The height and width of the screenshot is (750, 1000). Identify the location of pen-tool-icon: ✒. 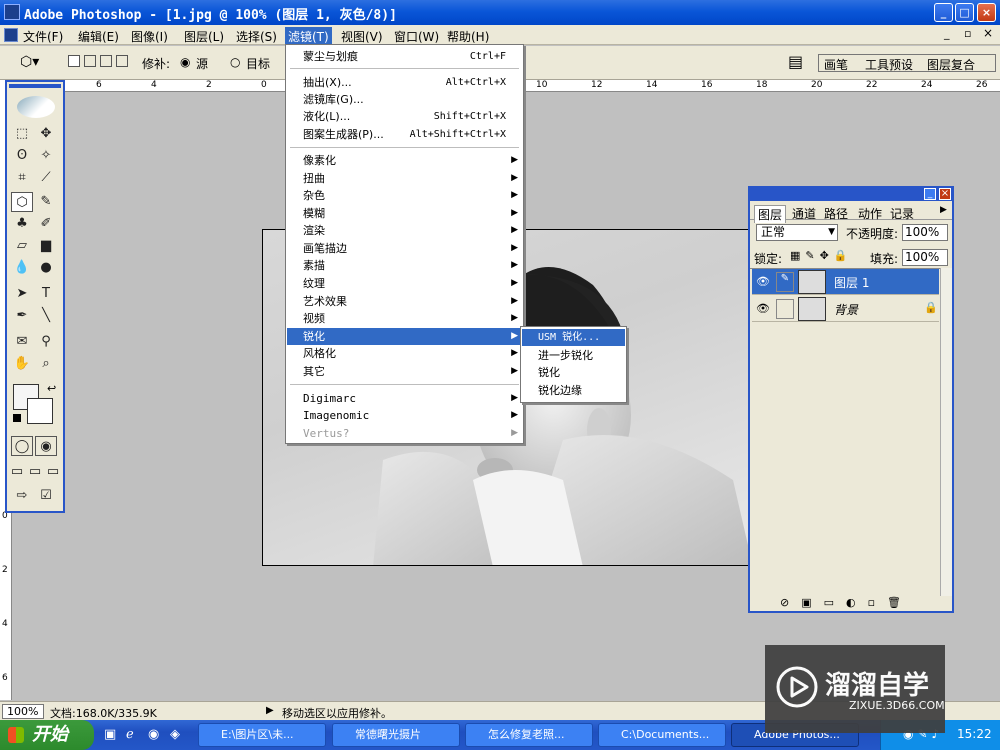
(22, 316).